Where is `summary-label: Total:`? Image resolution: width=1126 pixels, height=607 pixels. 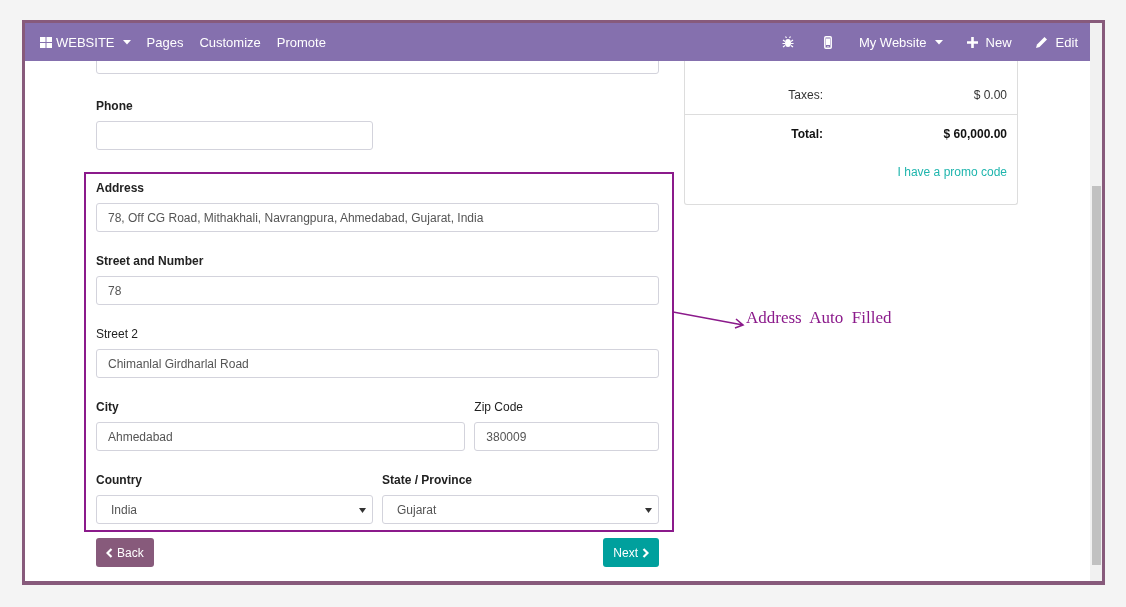
summary-label: Total: is located at coordinates (806, 134).